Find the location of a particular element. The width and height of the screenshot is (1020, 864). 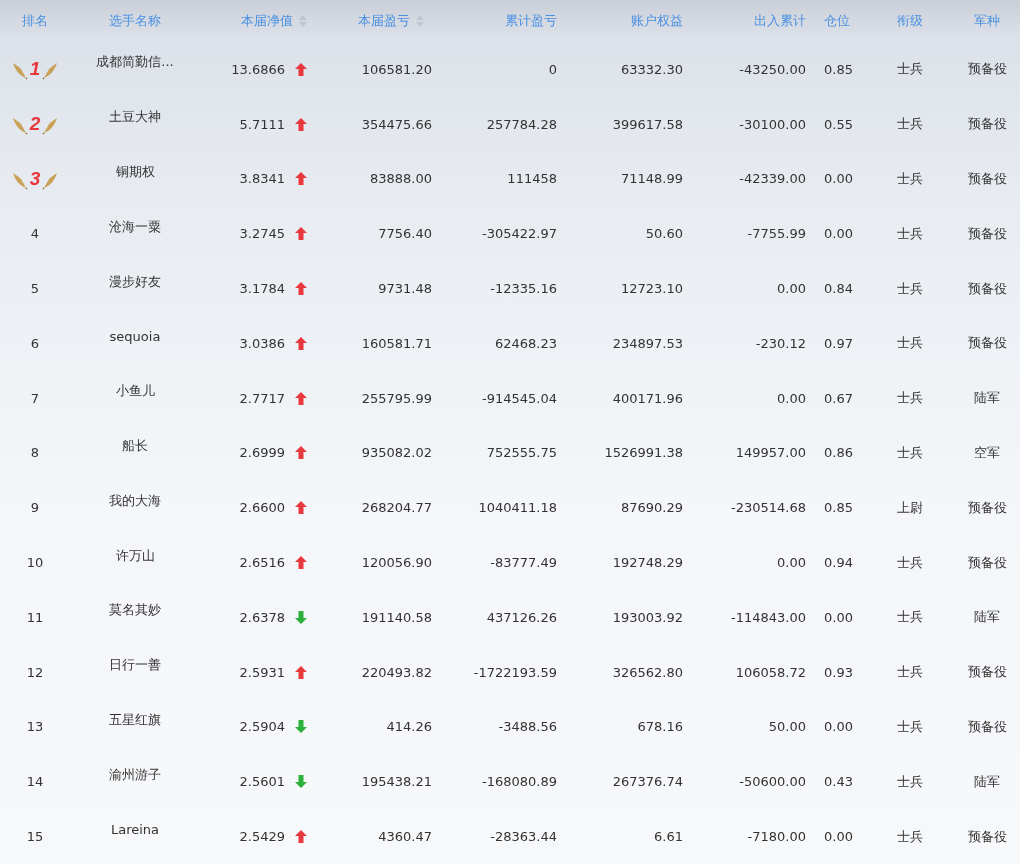

table-cell: -30100.00 is located at coordinates (772, 124).